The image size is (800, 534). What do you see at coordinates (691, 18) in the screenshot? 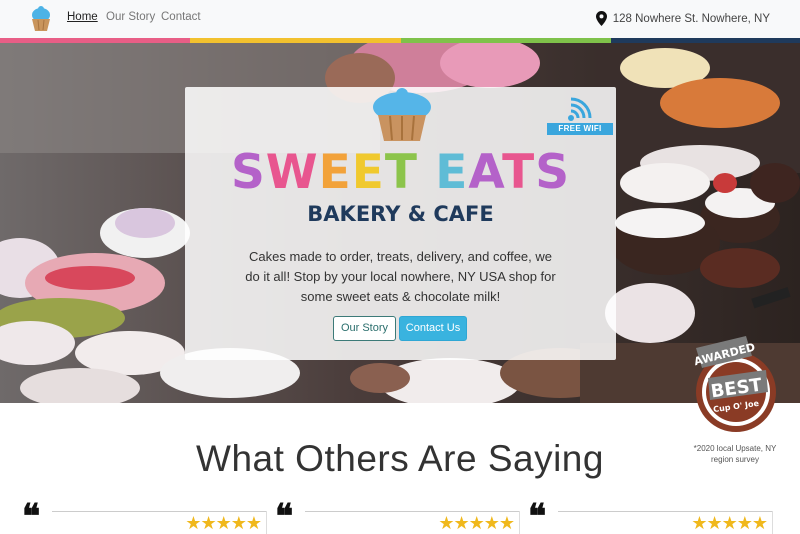
I see `address-text: 128 Nowhere St. Nowhere, NY` at bounding box center [691, 18].